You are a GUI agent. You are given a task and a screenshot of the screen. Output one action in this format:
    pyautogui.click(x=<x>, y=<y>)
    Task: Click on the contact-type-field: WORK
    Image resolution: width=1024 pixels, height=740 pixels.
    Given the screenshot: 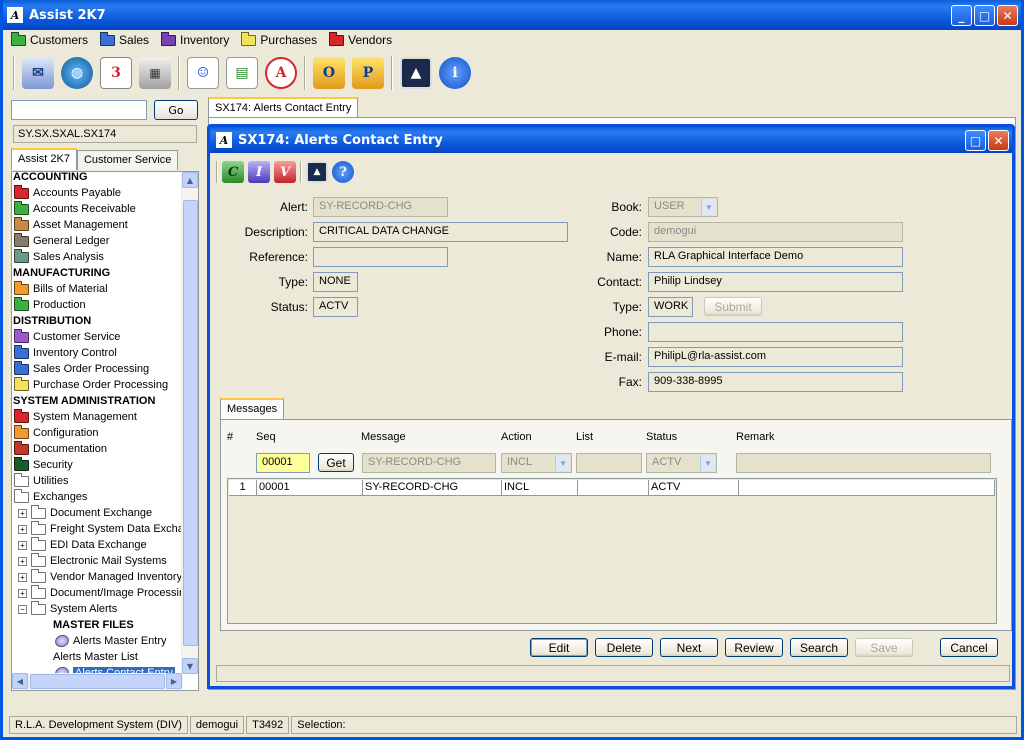 What is the action you would take?
    pyautogui.click(x=670, y=307)
    